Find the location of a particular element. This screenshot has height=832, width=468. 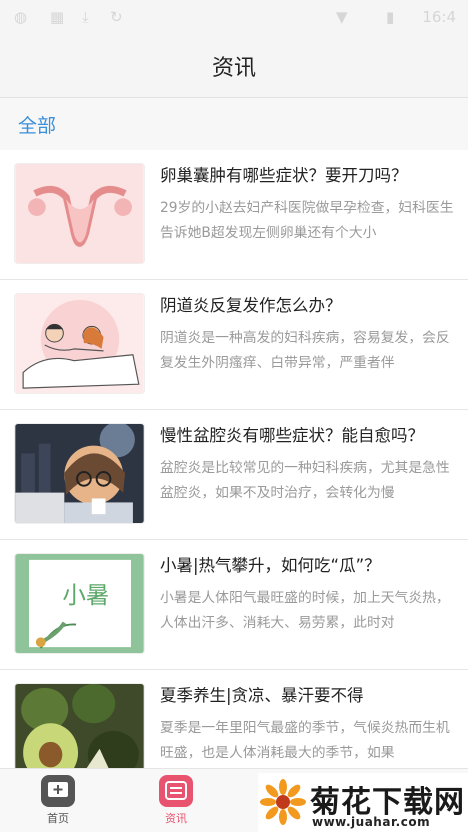

tab-news-label: 资讯 is located at coordinates (176, 818).